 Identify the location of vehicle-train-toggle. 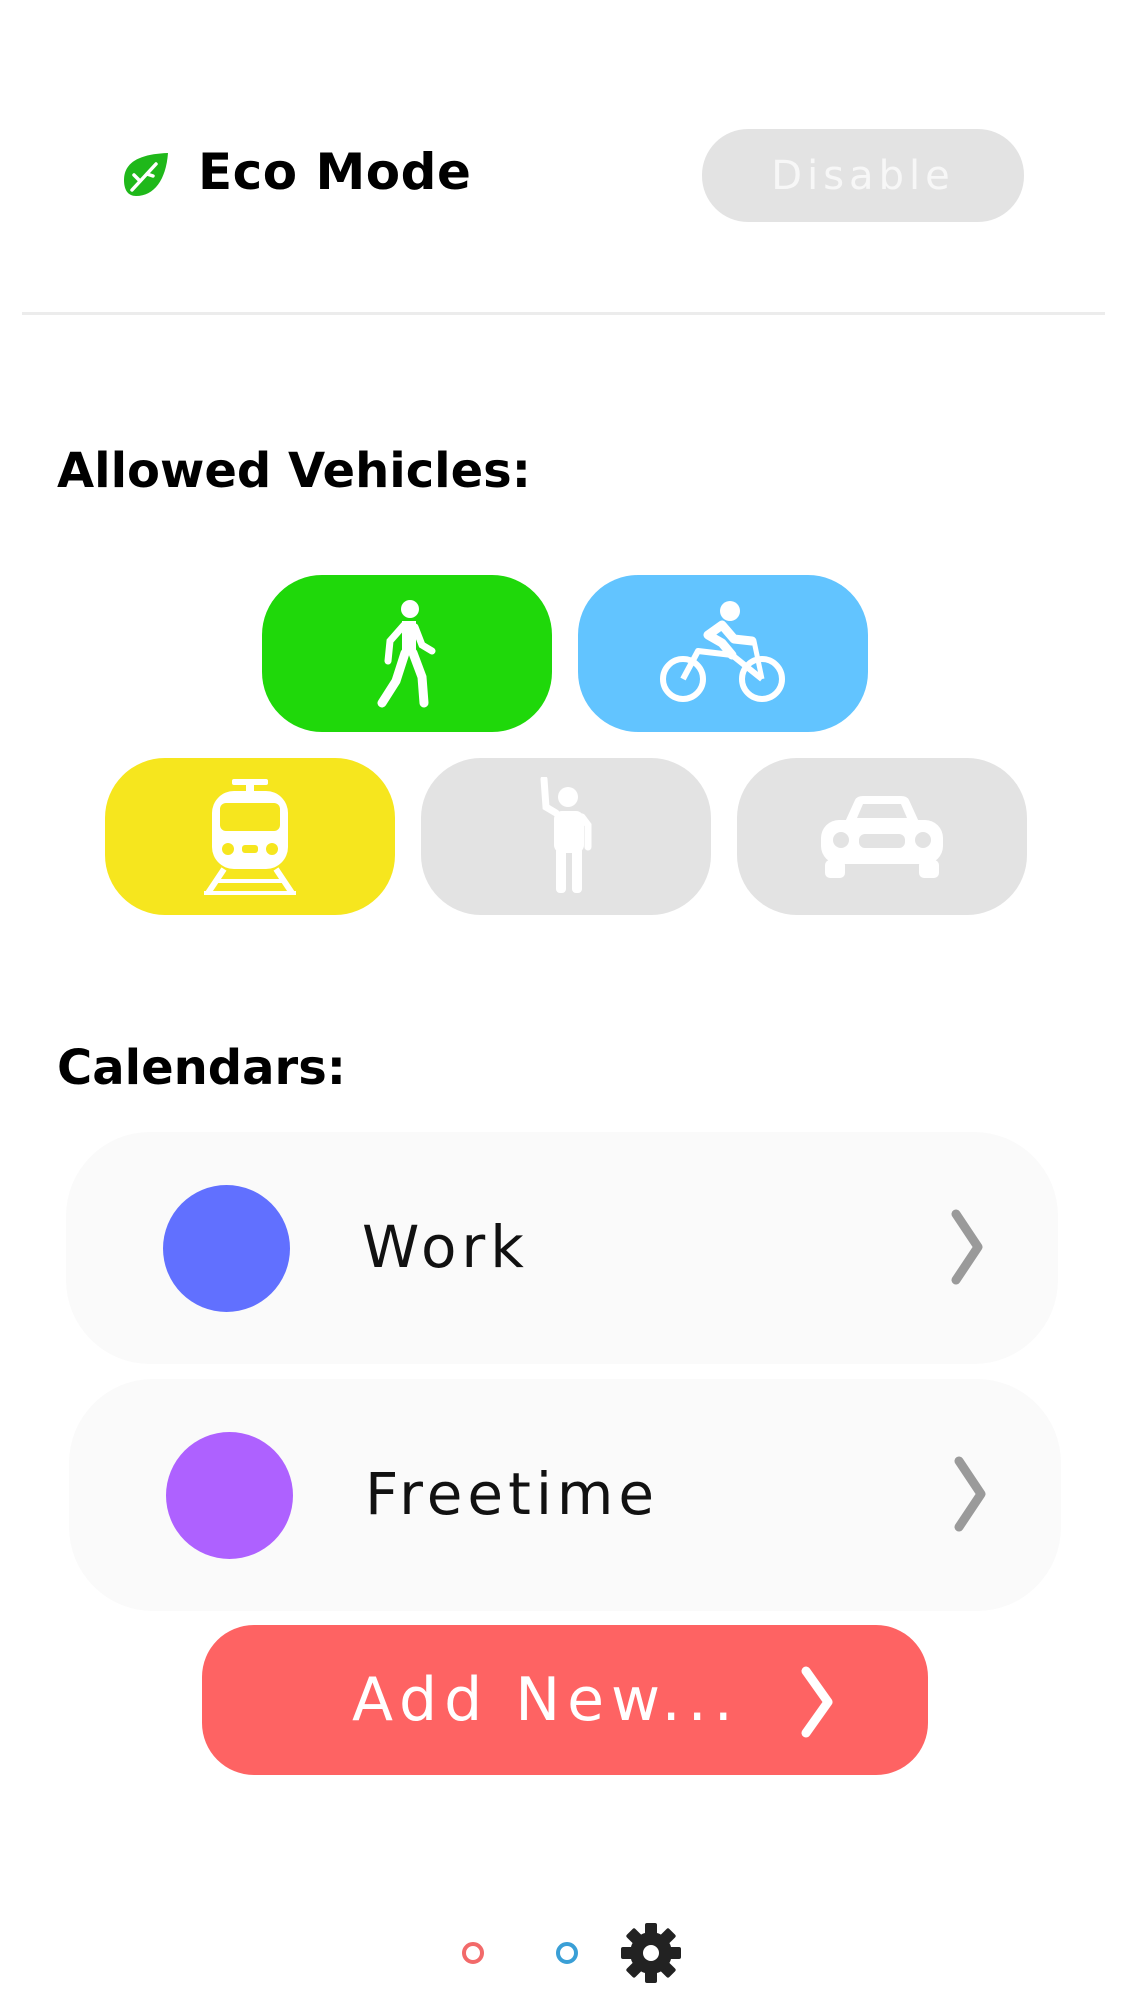
(250, 836).